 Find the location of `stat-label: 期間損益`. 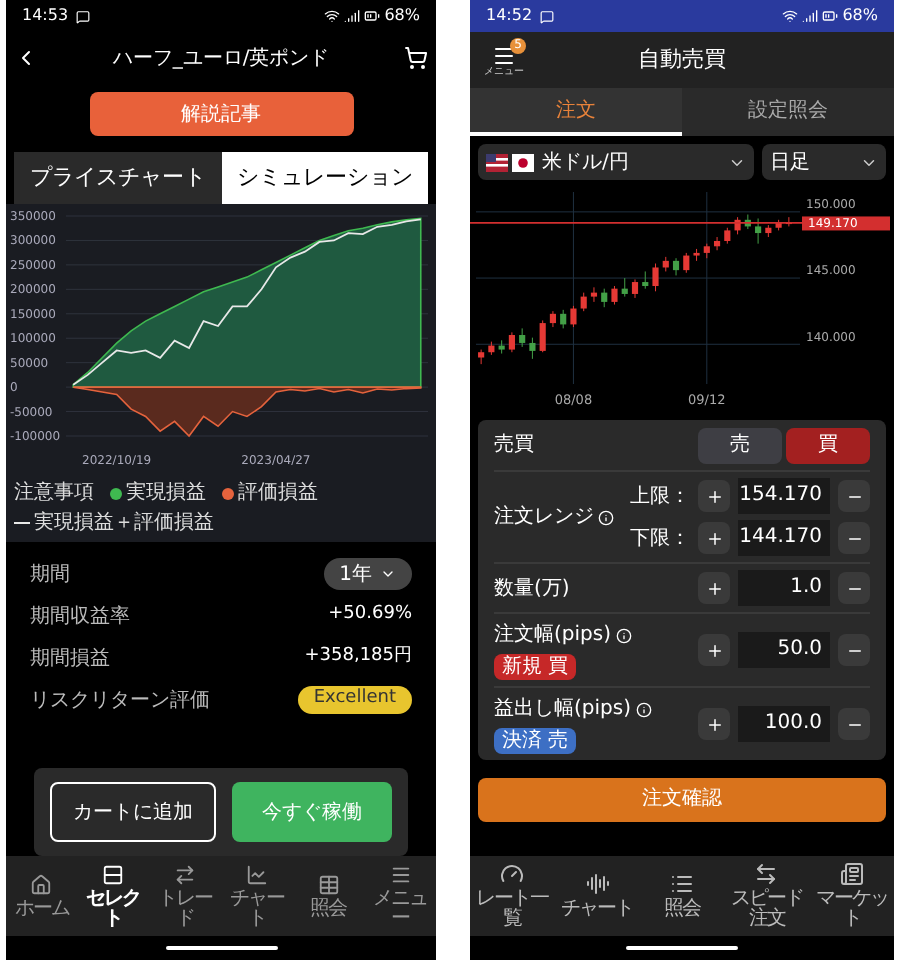

stat-label: 期間損益 is located at coordinates (70, 659).